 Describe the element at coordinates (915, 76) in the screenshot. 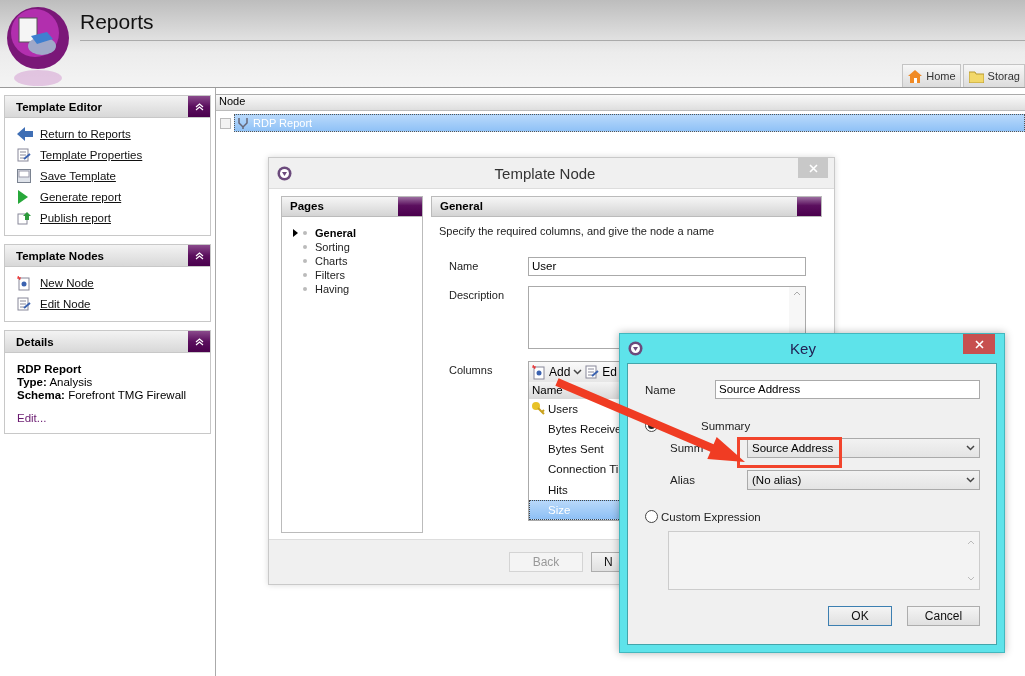

I see `house-icon` at that location.